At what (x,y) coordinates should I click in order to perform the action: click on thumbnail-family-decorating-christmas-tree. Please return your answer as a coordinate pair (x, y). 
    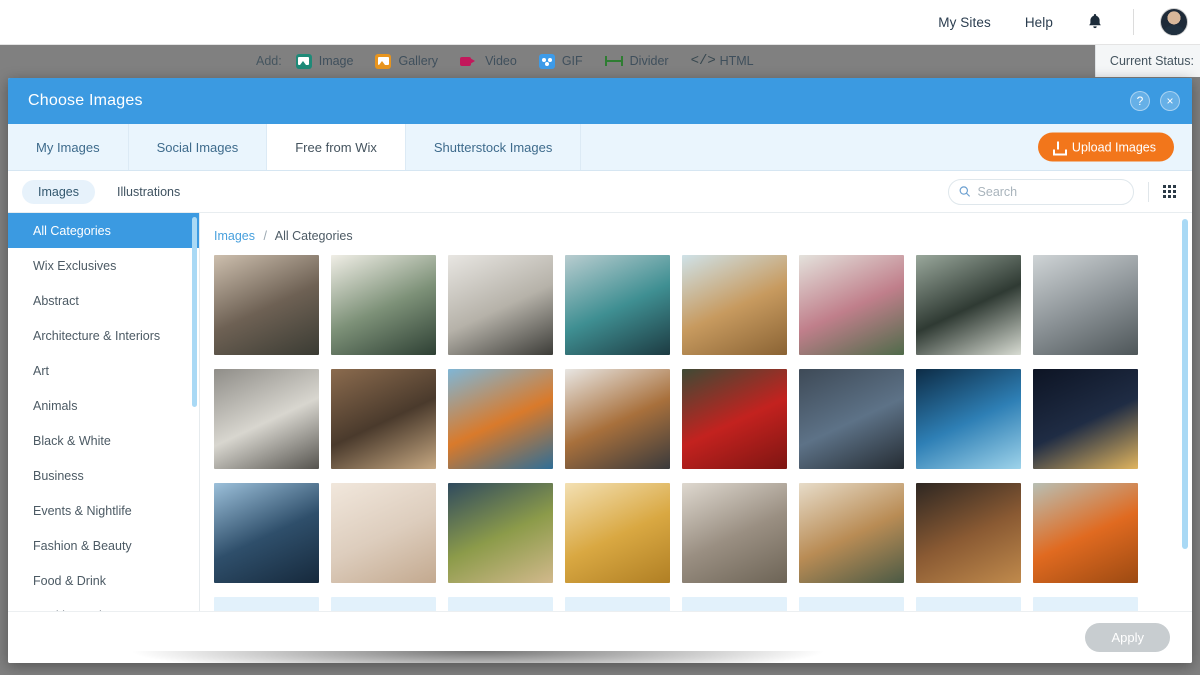
    Looking at the image, I should click on (851, 533).